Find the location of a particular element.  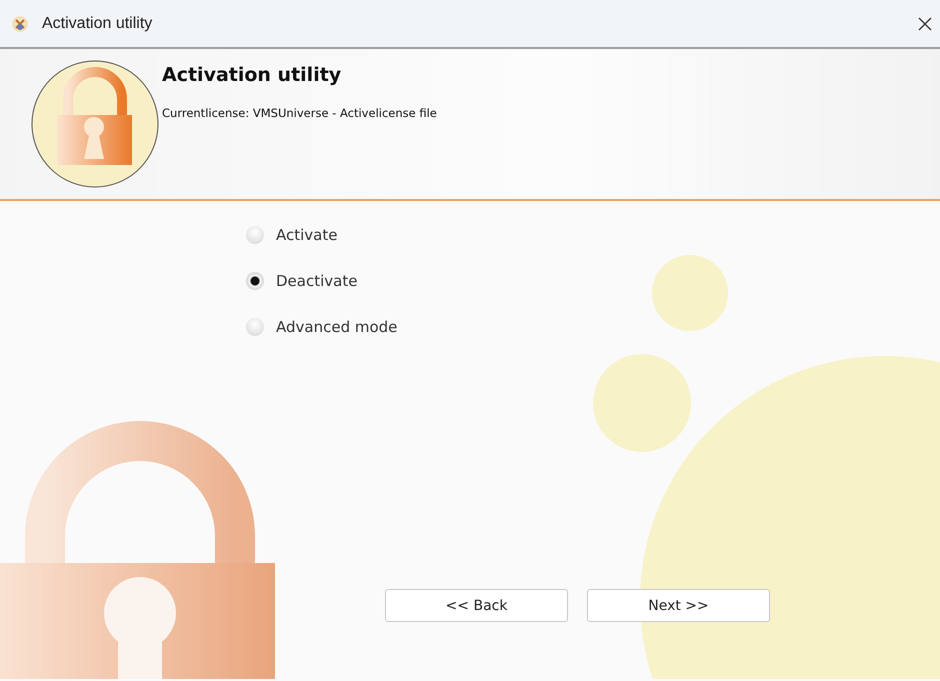

padlock-icon is located at coordinates (95, 124).